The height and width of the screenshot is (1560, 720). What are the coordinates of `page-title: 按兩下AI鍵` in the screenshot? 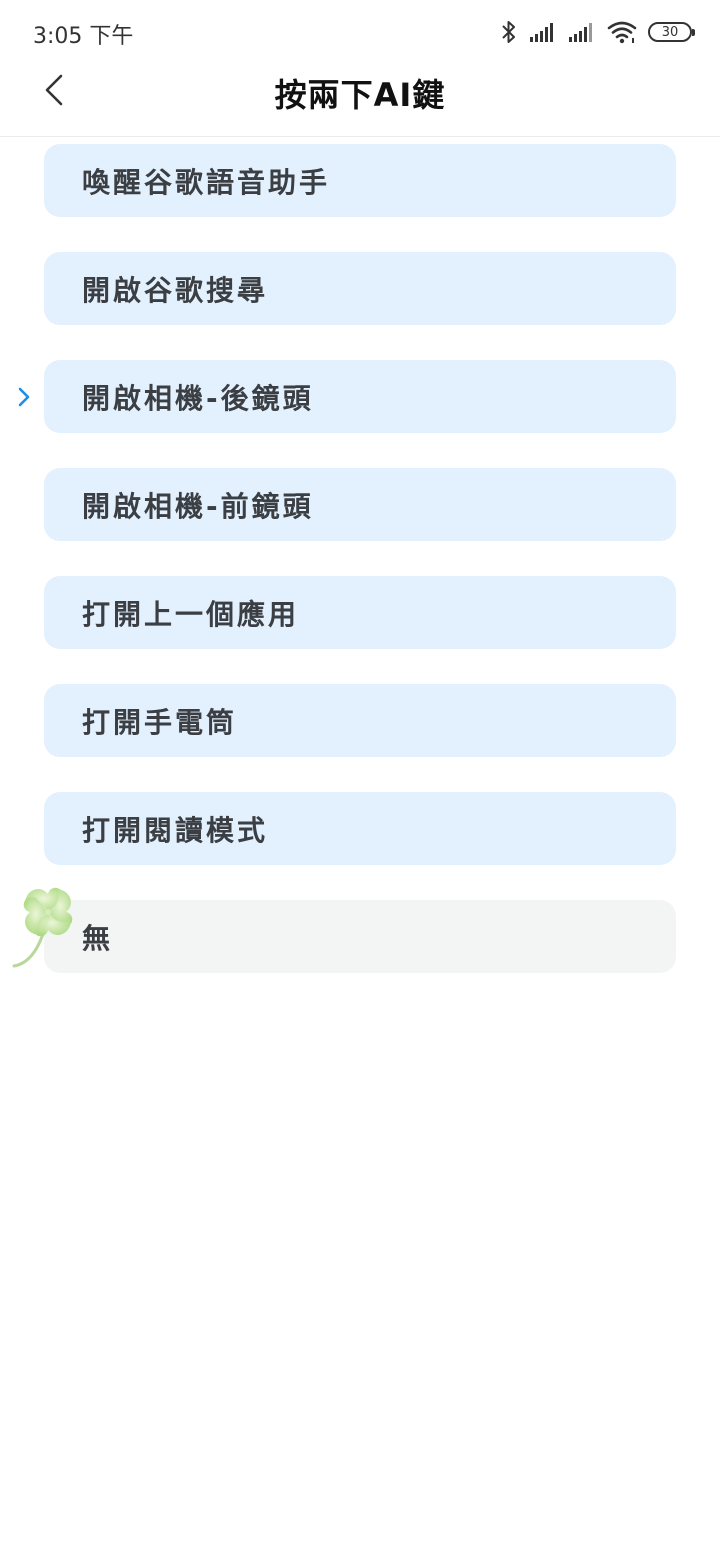 It's located at (360, 95).